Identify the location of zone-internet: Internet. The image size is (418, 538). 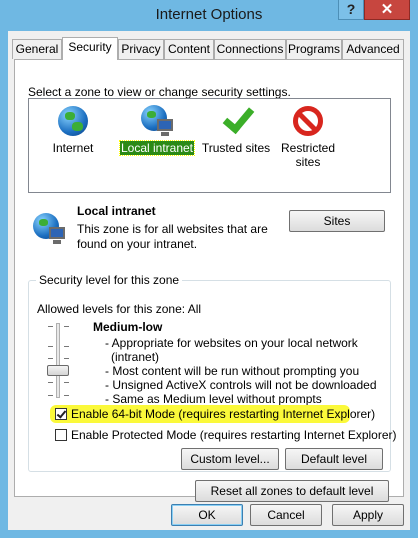
(73, 130).